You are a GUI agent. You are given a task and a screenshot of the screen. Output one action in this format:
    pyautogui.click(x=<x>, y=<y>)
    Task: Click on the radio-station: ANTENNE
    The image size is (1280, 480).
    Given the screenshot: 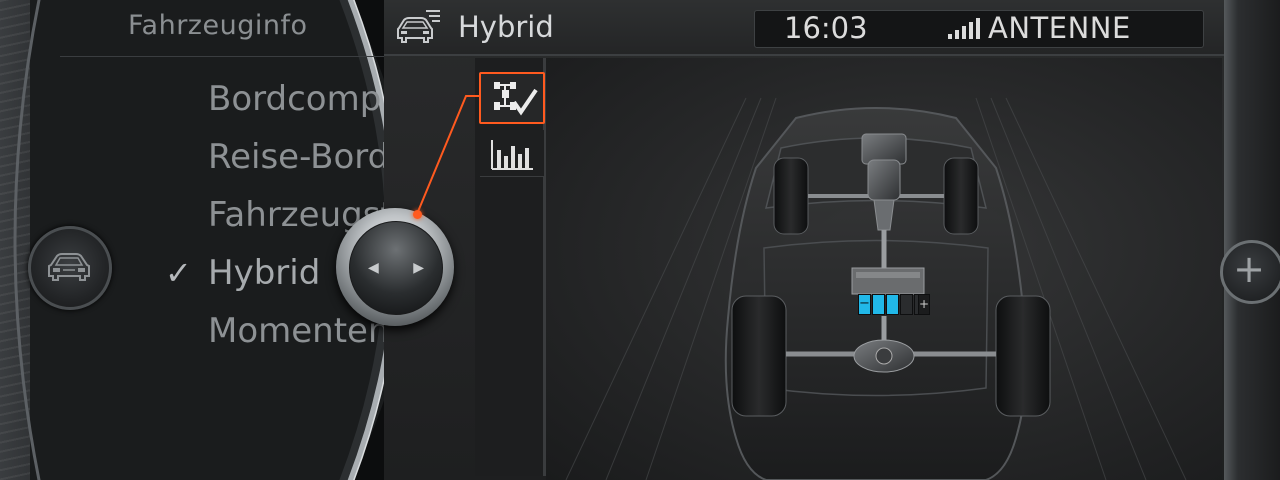 What is the action you would take?
    pyautogui.click(x=1059, y=28)
    